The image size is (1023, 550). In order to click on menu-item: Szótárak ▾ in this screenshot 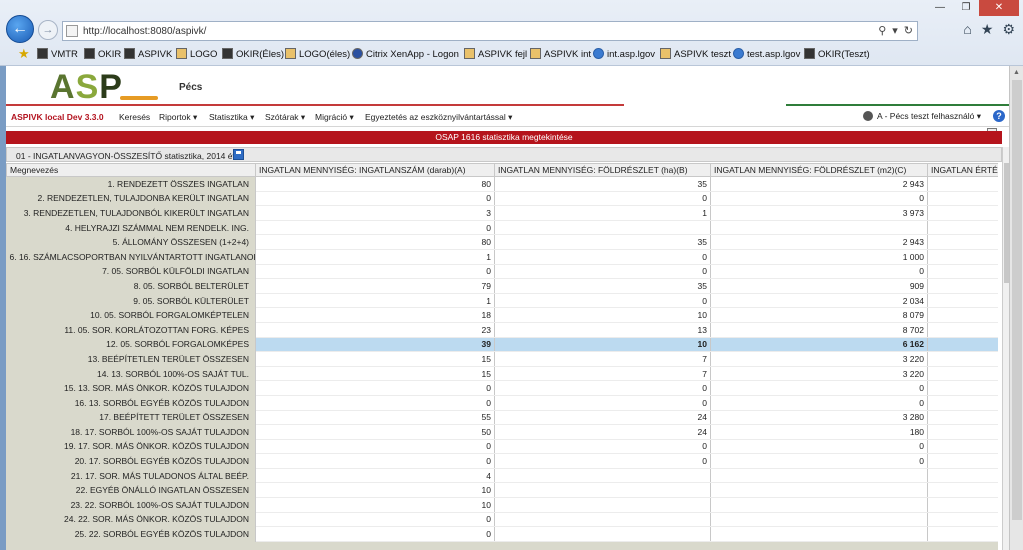, I will do `click(285, 117)`.